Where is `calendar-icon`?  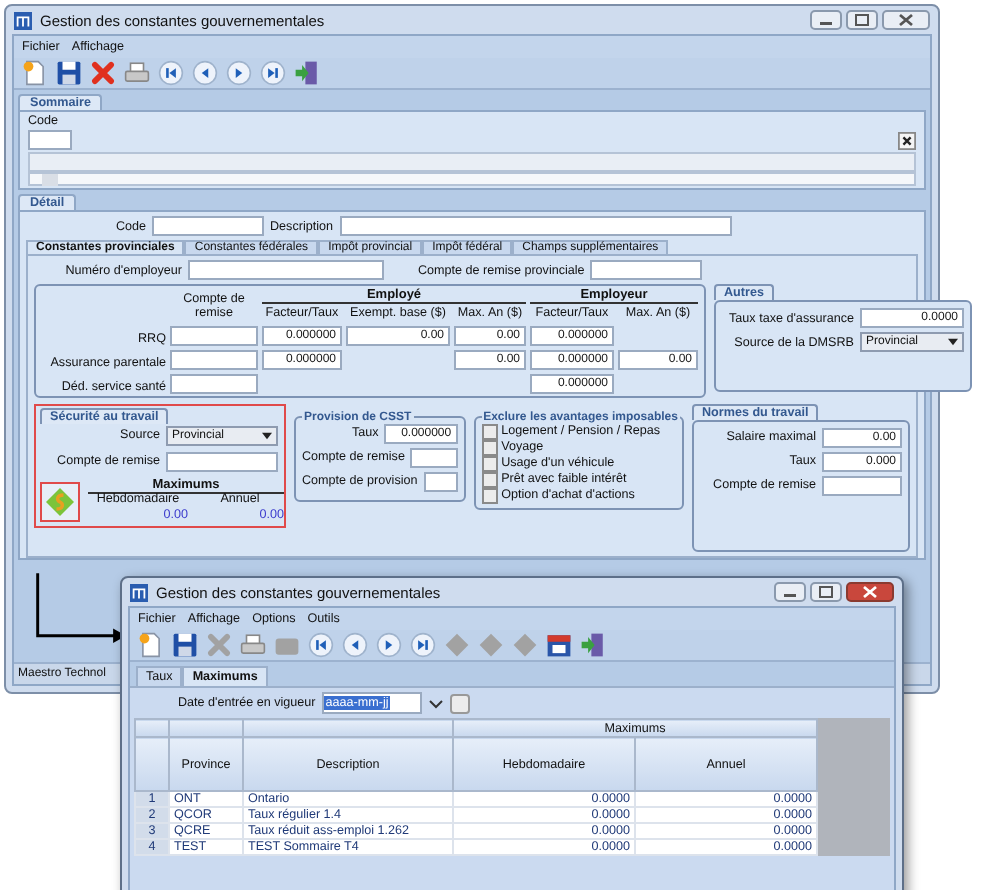
calendar-icon is located at coordinates (559, 645).